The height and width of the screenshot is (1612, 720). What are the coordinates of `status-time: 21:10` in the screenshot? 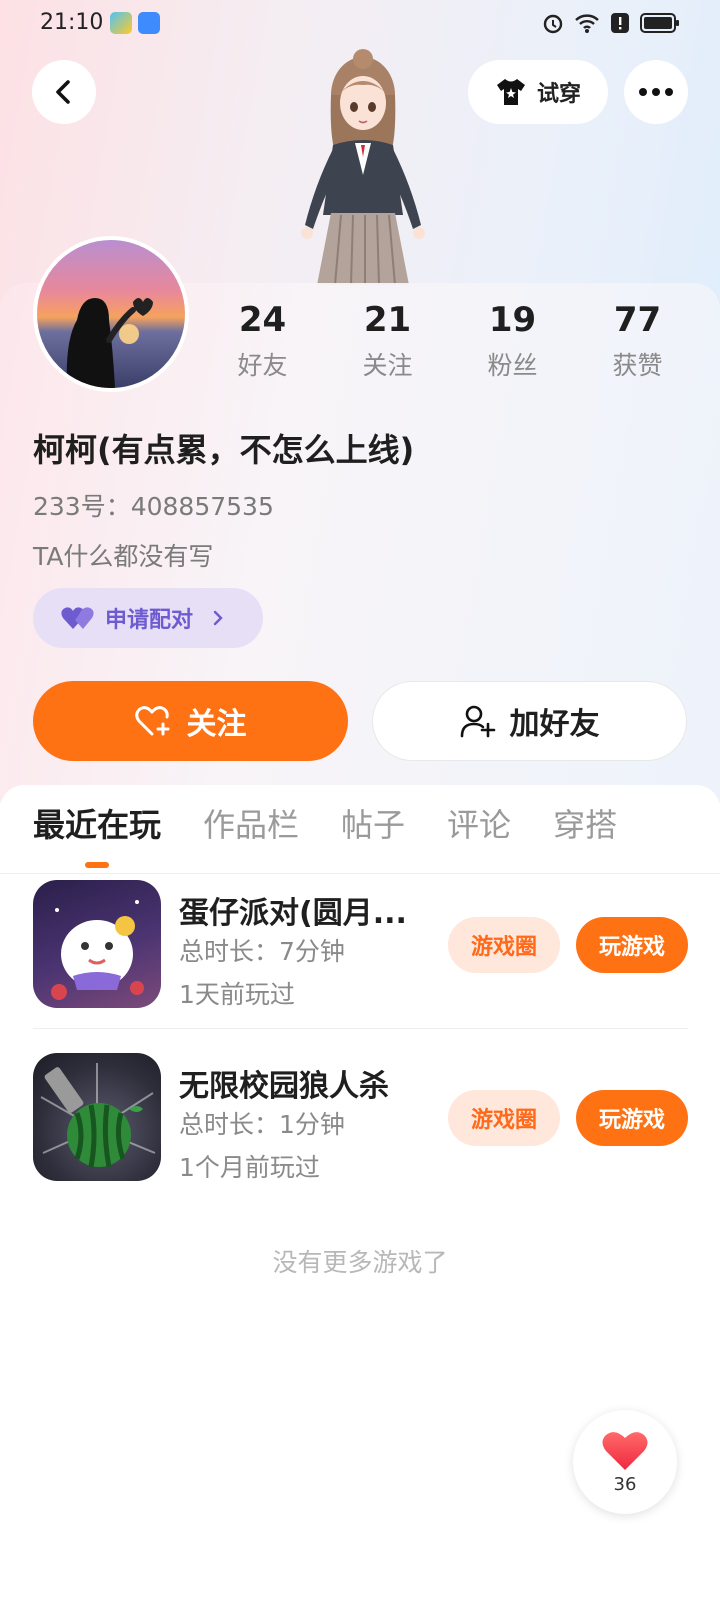 It's located at (72, 22).